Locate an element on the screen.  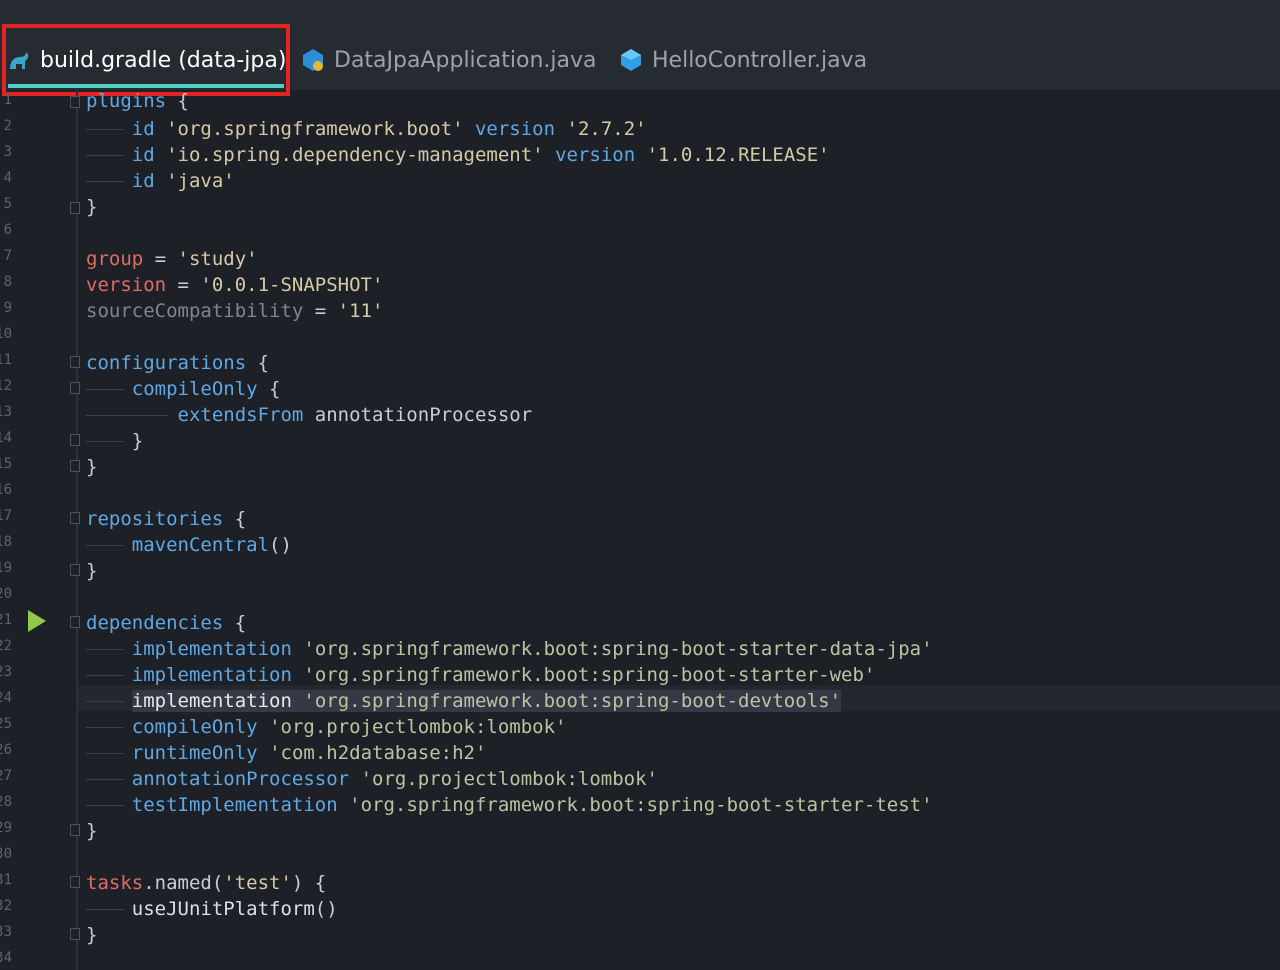
run-icon is located at coordinates (37, 621).